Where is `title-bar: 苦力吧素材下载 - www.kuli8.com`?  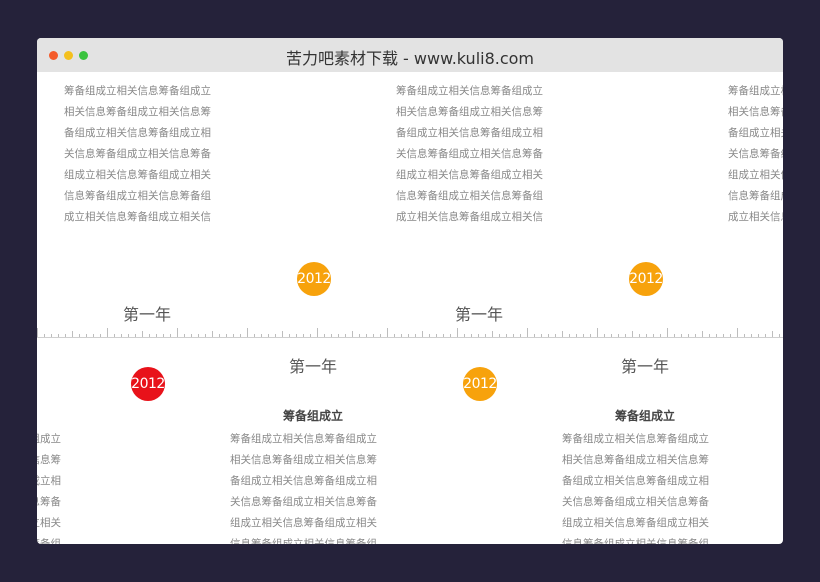 title-bar: 苦力吧素材下载 - www.kuli8.com is located at coordinates (410, 55).